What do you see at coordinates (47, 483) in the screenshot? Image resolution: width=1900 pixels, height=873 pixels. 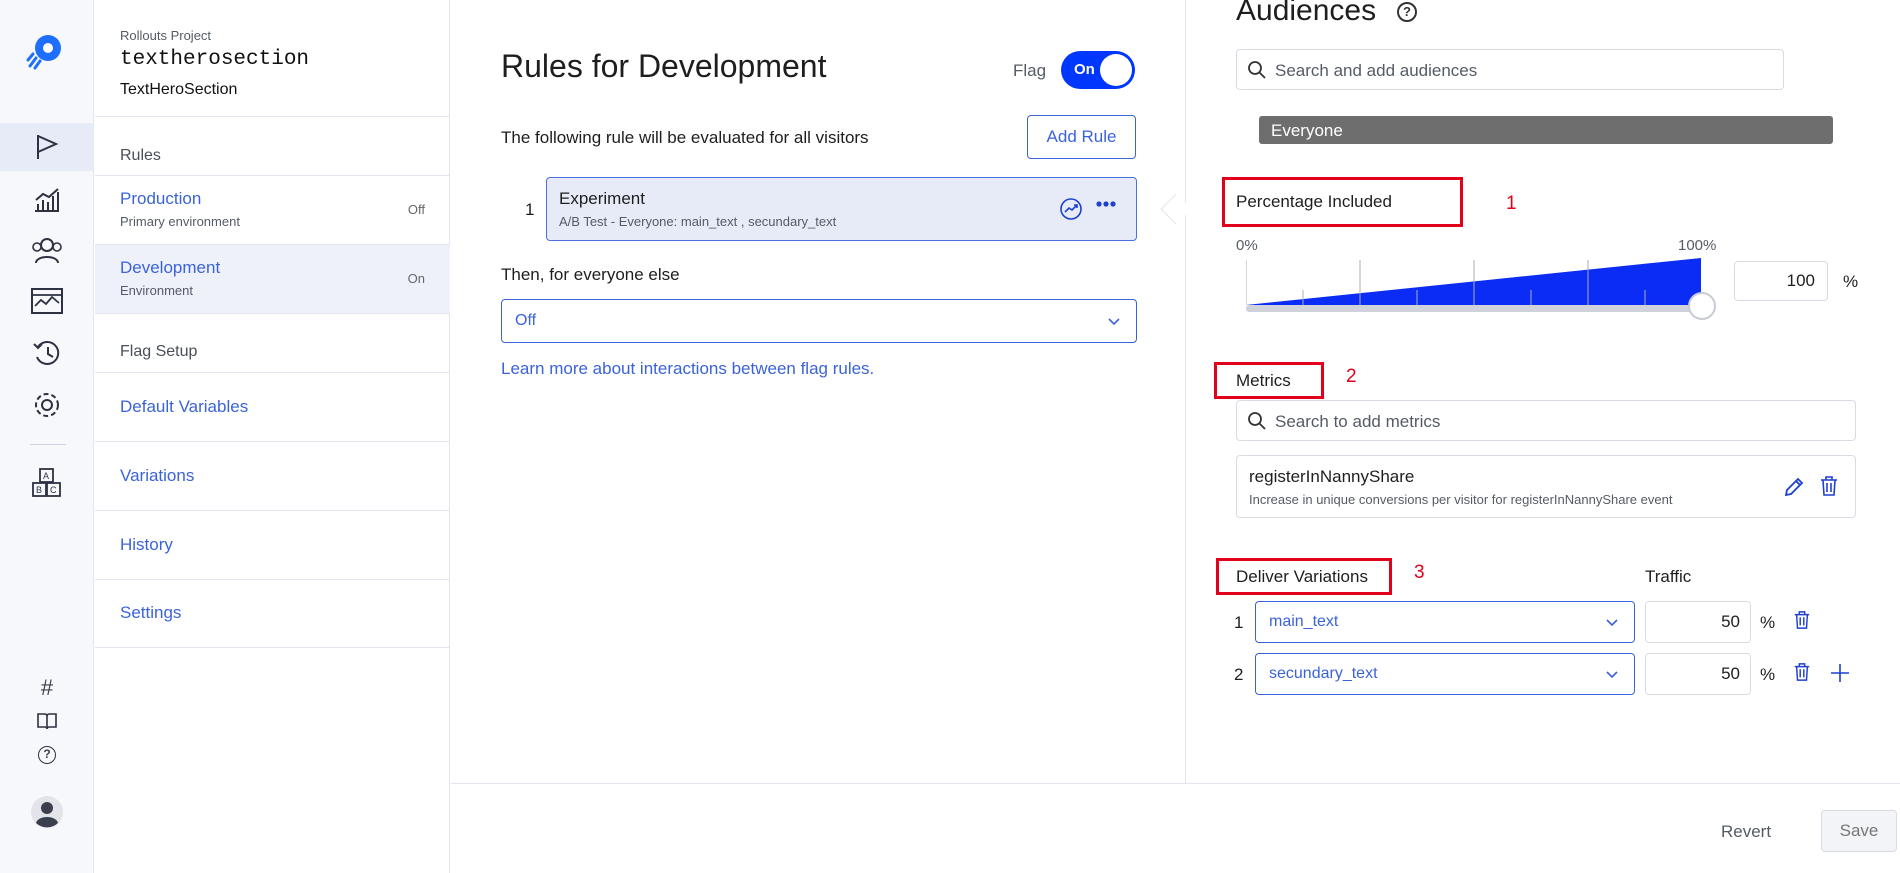 I see `abc-blocks-icon: ABC` at bounding box center [47, 483].